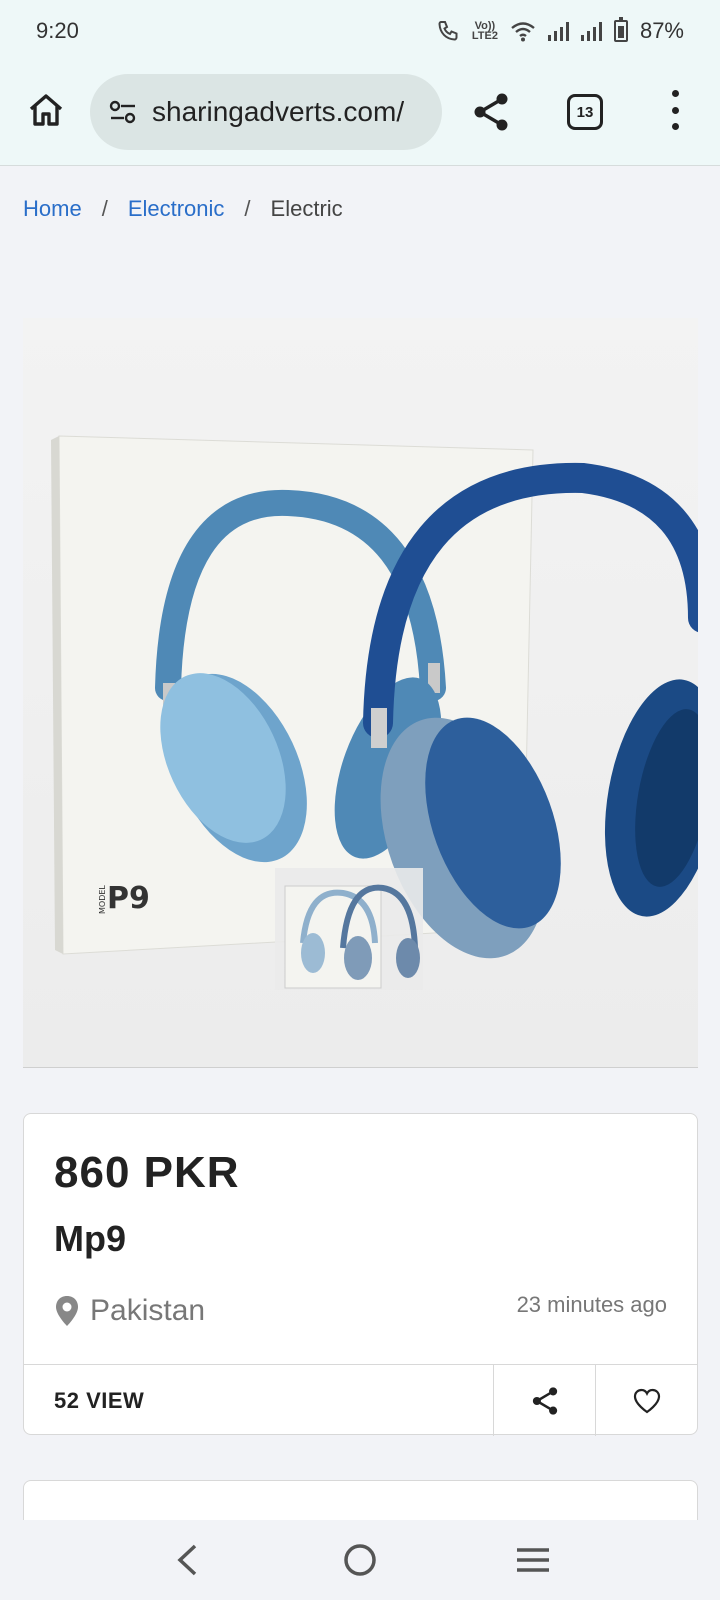  I want to click on site-settings-icon, so click(123, 112).